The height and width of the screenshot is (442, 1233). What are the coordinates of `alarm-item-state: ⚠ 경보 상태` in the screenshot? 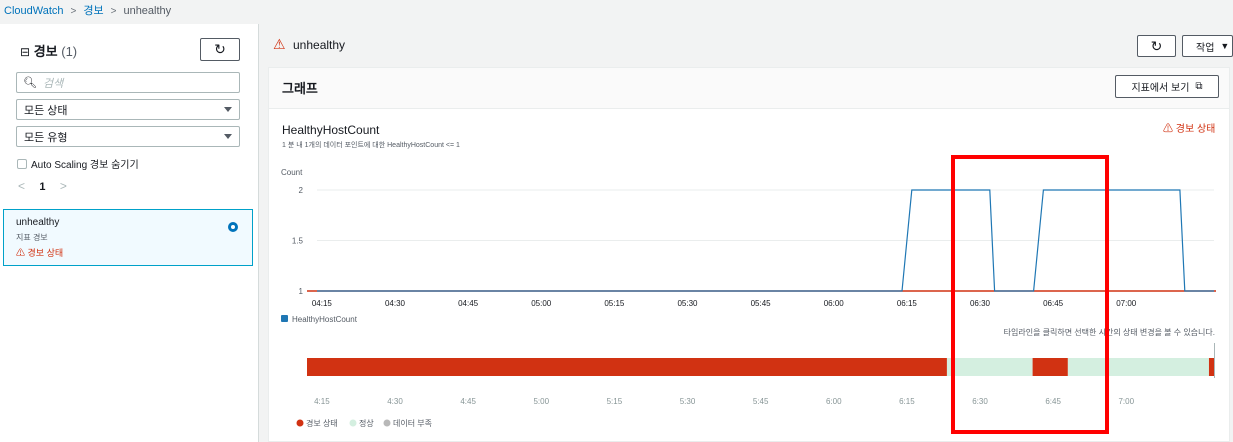 It's located at (39, 252).